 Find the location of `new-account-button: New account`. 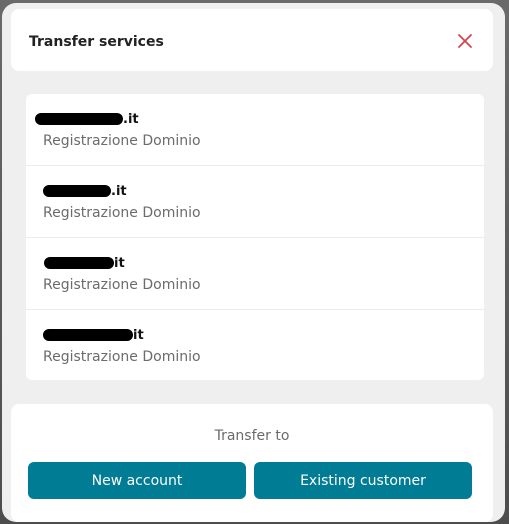

new-account-button: New account is located at coordinates (137, 480).